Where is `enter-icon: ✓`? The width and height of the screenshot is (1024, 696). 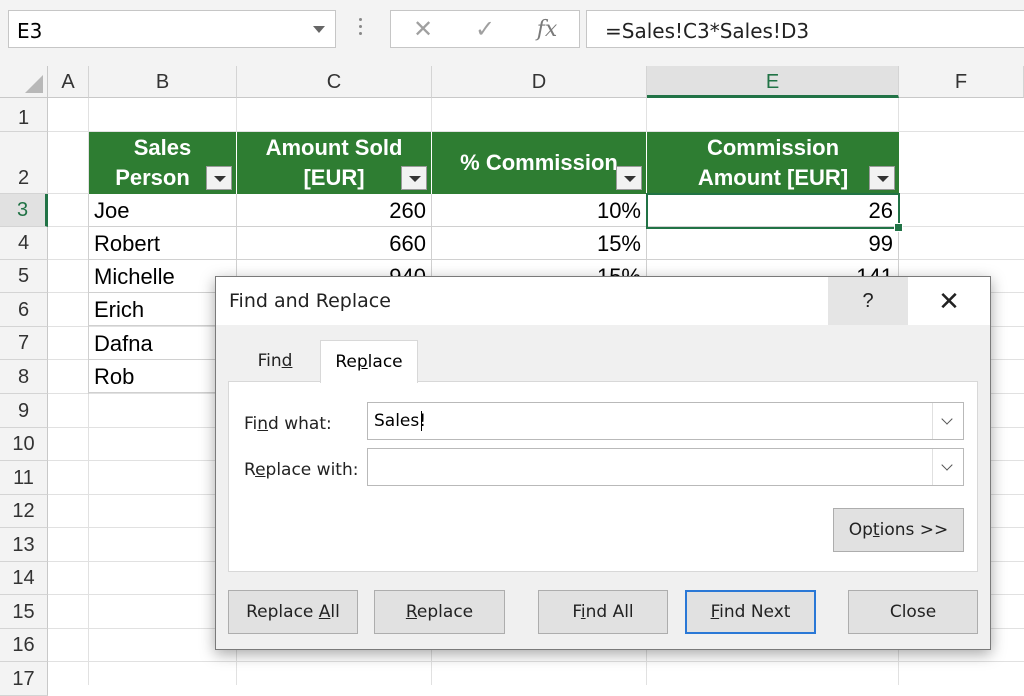
enter-icon: ✓ is located at coordinates (485, 30).